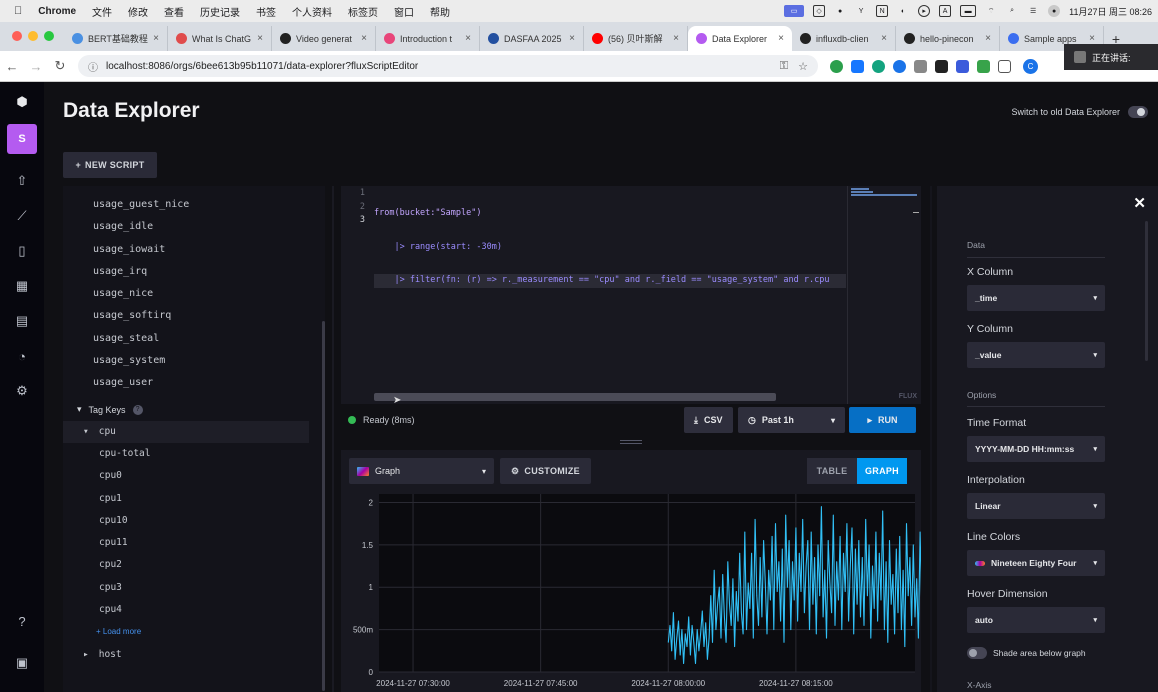 The width and height of the screenshot is (1158, 692). What do you see at coordinates (784, 66) in the screenshot?
I see `key-icon: ⚿` at bounding box center [784, 66].